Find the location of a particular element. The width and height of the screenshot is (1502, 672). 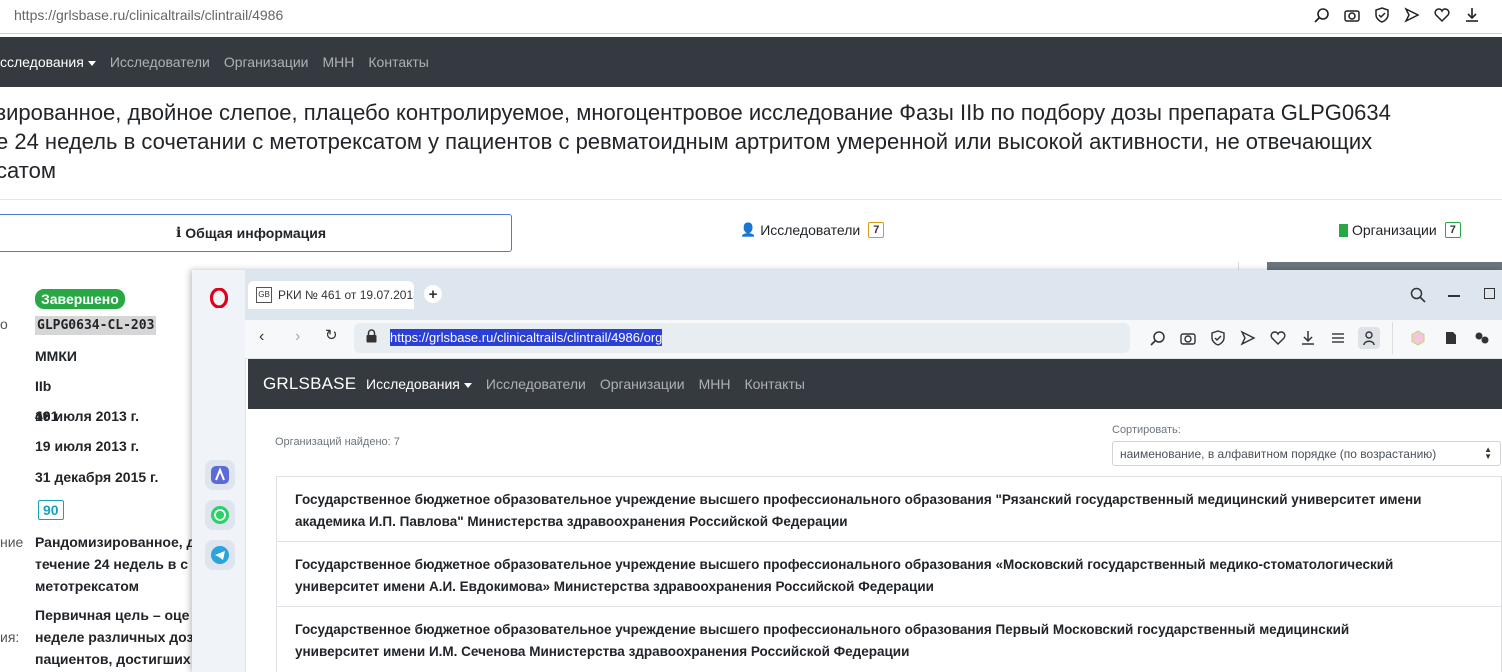

start-date: 19 июля 2013 г. is located at coordinates (87, 446).